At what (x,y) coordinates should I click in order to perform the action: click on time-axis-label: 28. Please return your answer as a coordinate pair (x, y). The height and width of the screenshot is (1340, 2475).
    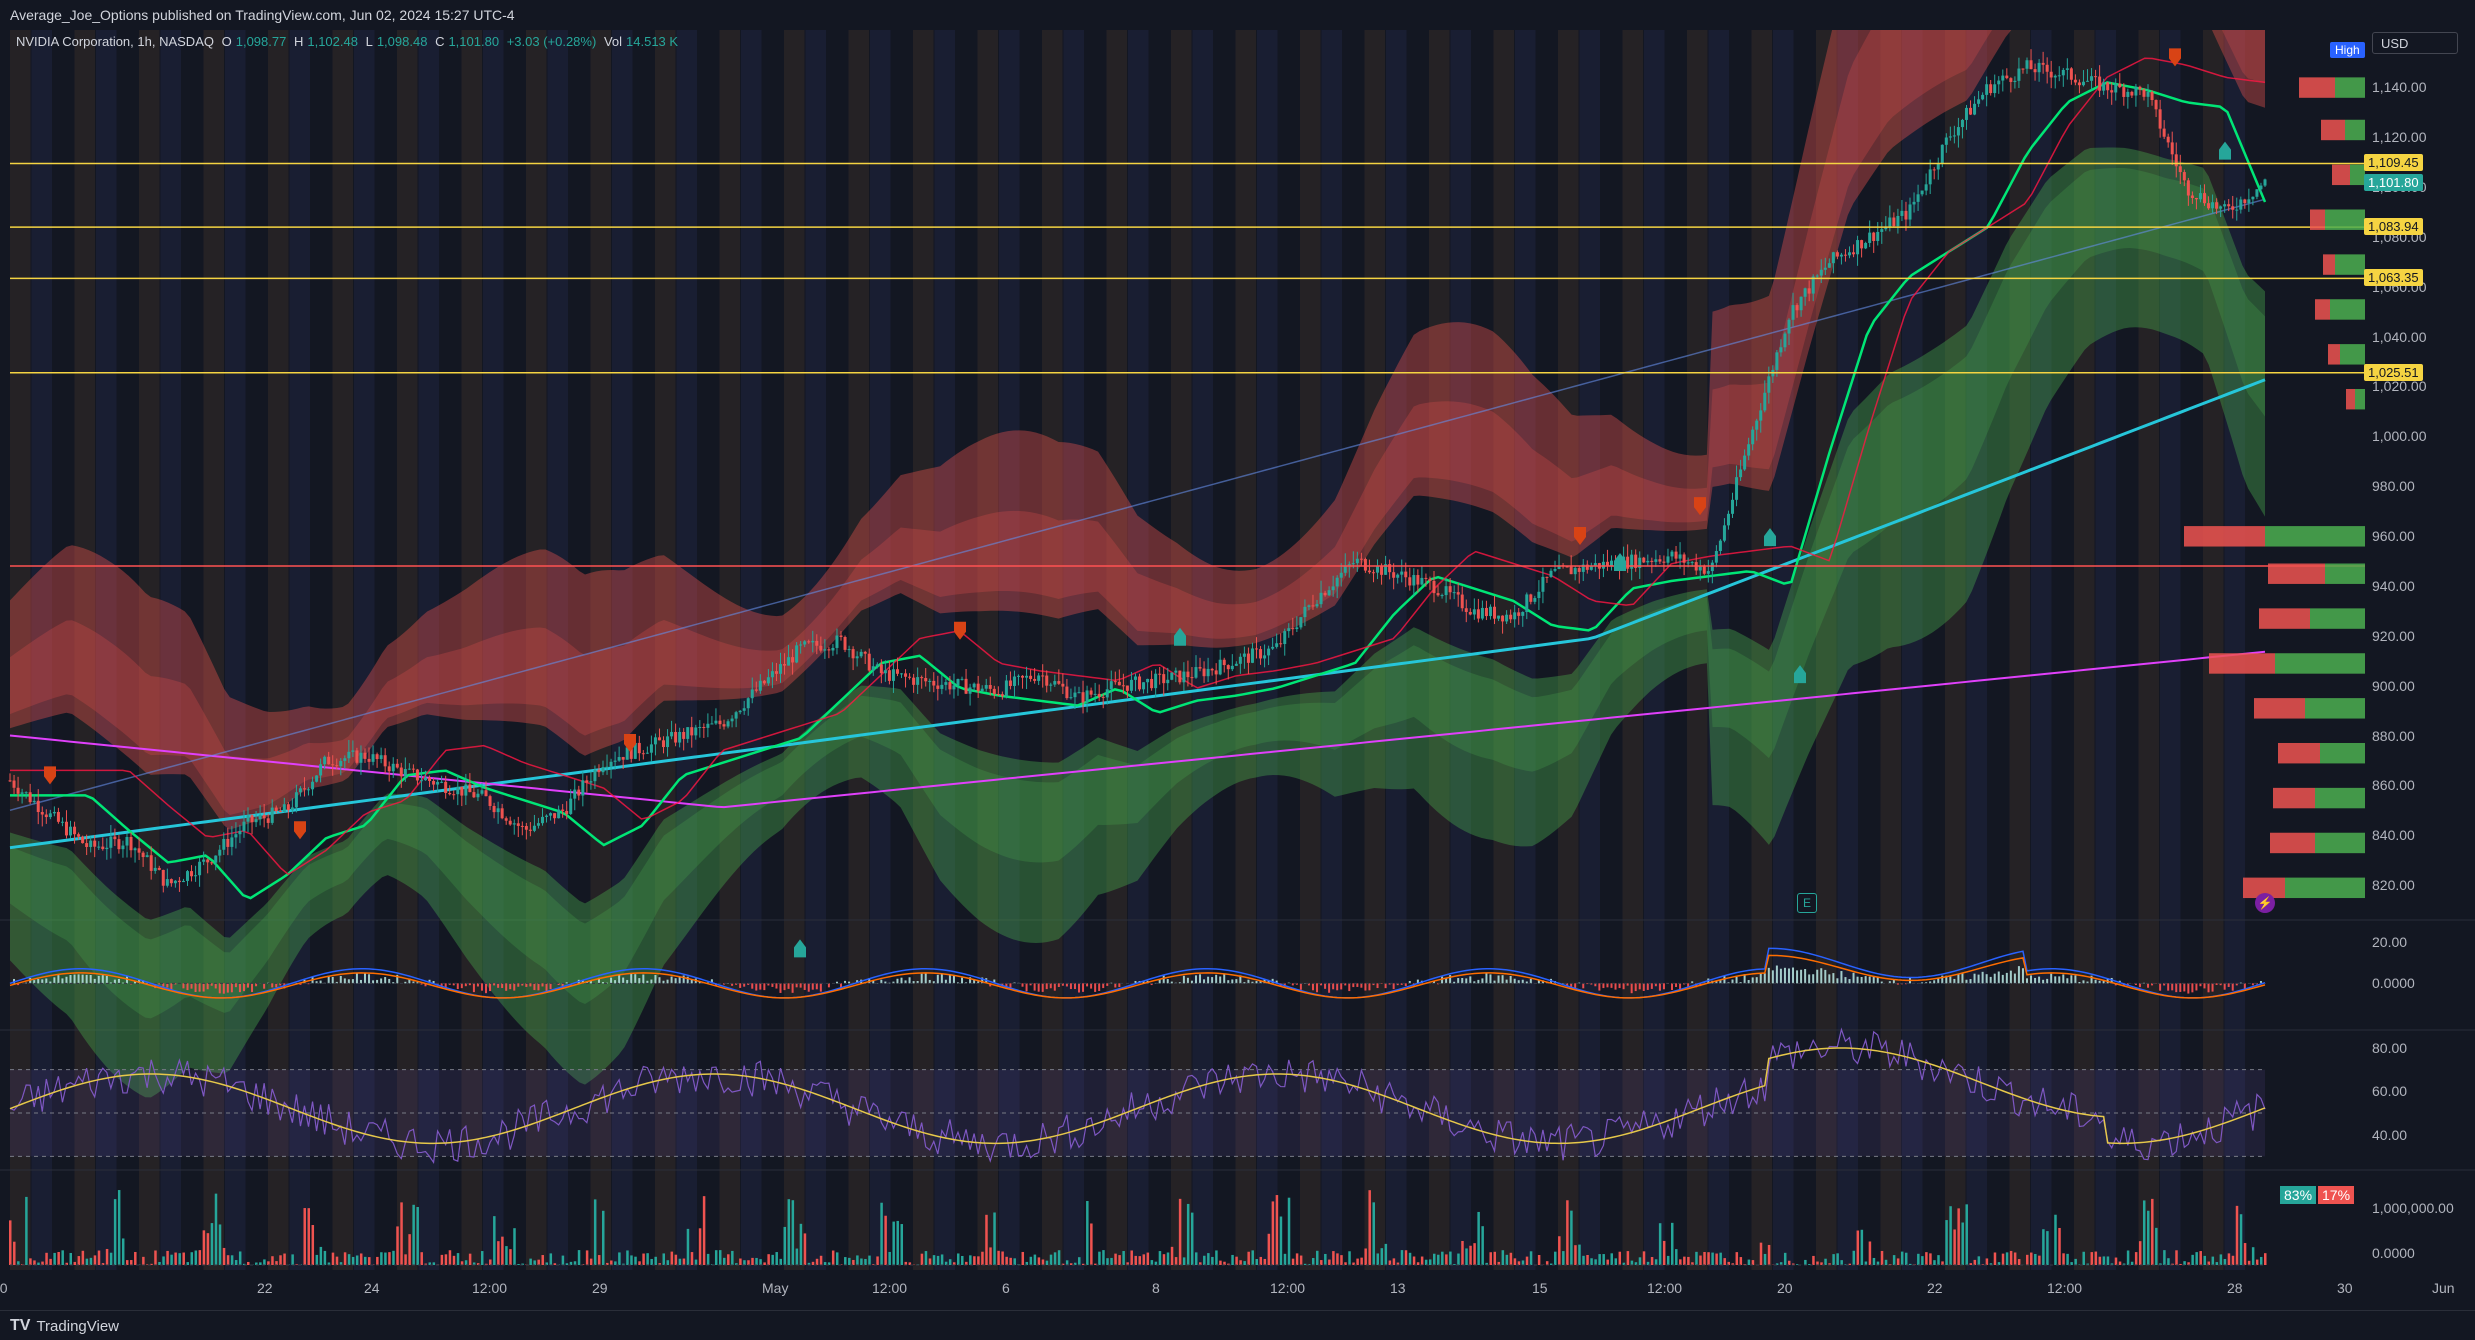
    Looking at the image, I should click on (2235, 1288).